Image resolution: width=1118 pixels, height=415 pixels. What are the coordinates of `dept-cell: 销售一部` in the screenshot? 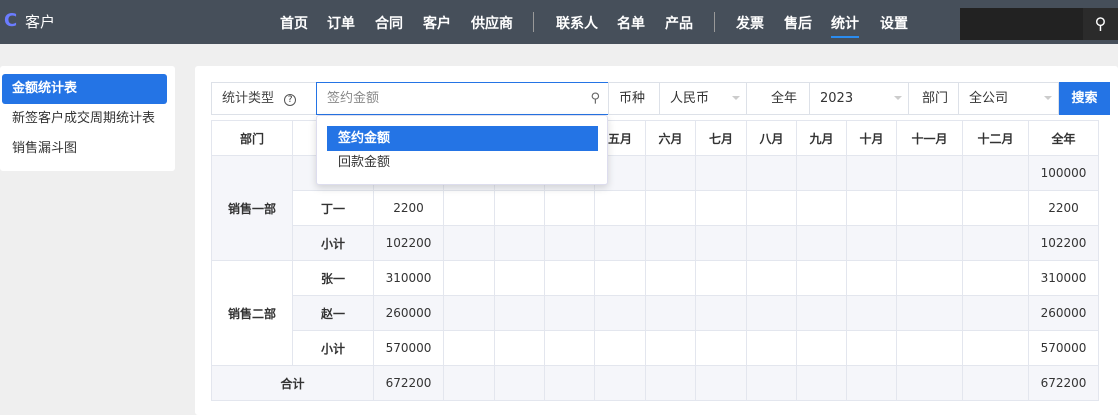 It's located at (252, 208).